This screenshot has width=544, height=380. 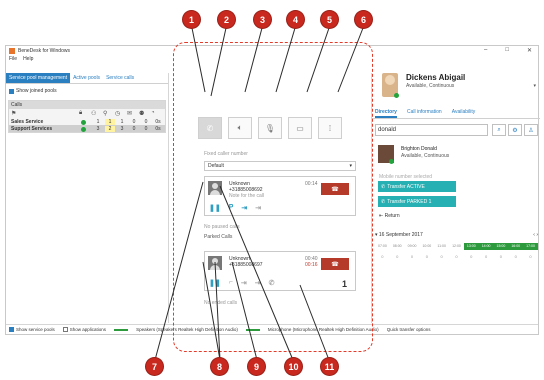 I want to click on timeline-hour: 12:00, so click(x=456, y=246).